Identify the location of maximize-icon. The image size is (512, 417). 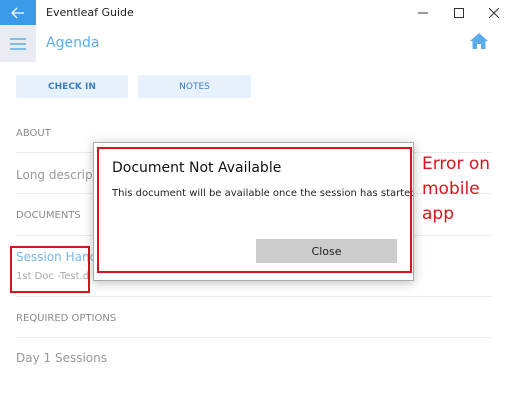
(459, 12).